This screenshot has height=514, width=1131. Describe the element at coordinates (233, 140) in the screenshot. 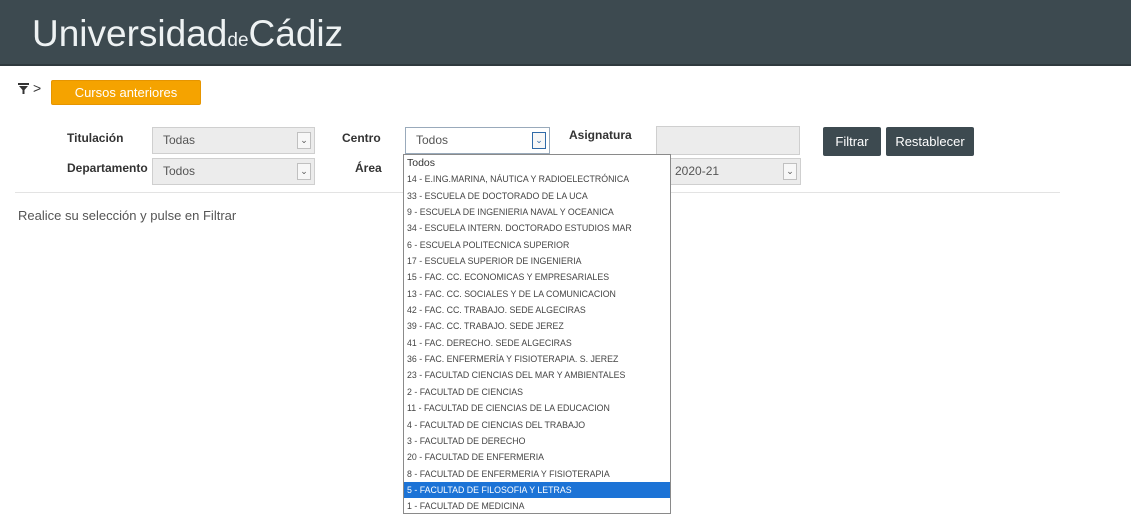

I see `titulacion-select: Todas ⌄` at that location.